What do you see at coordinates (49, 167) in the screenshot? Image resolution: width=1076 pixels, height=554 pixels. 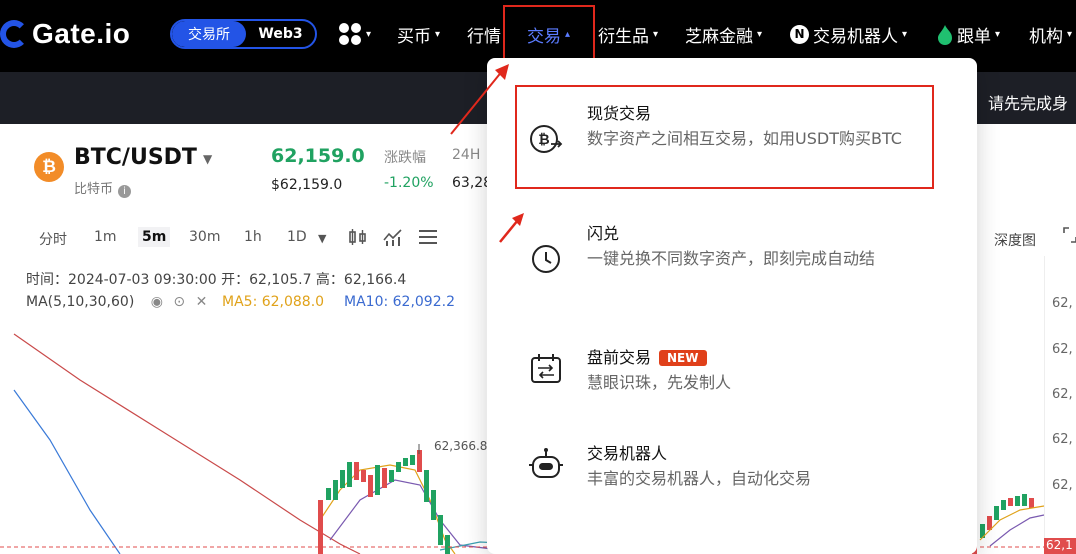 I see `btc-coin-icon: ₿` at bounding box center [49, 167].